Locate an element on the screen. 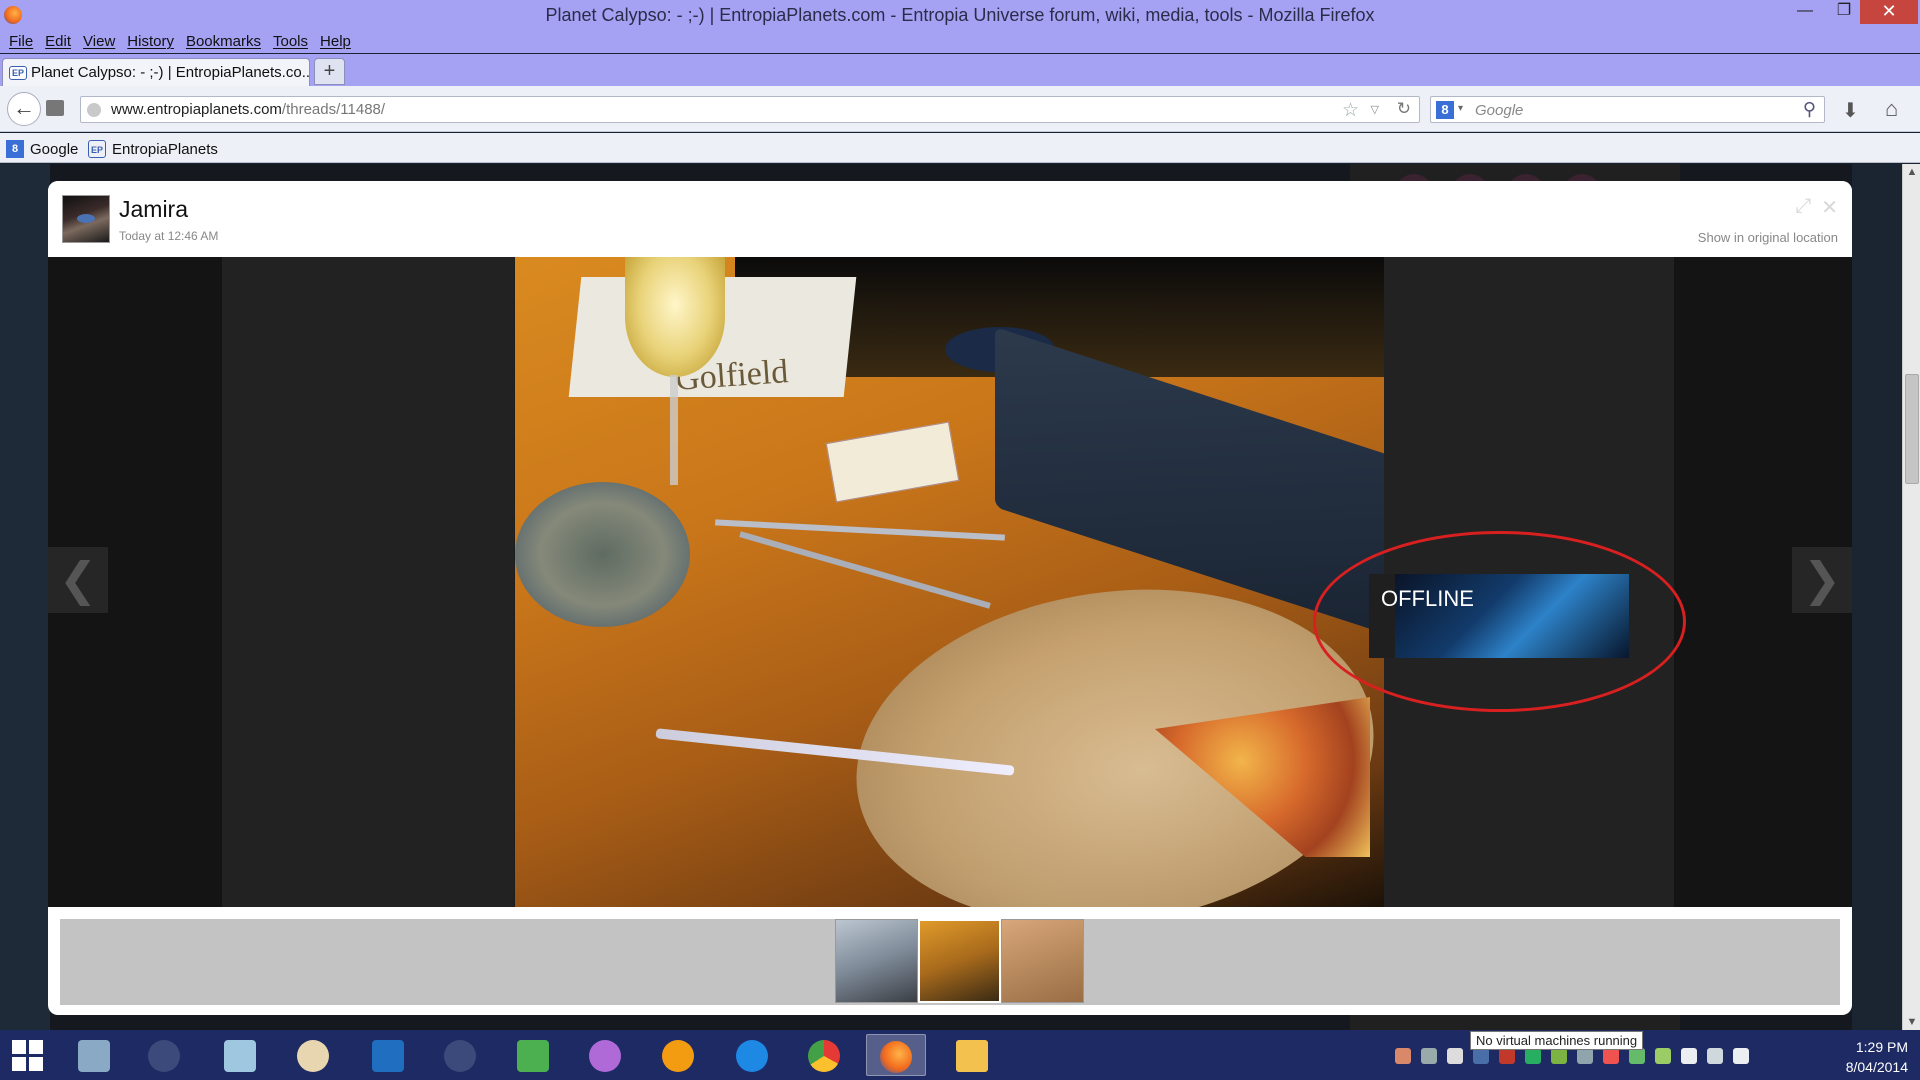 Image resolution: width=1920 pixels, height=1080 pixels. system-tray is located at coordinates (1572, 1056).